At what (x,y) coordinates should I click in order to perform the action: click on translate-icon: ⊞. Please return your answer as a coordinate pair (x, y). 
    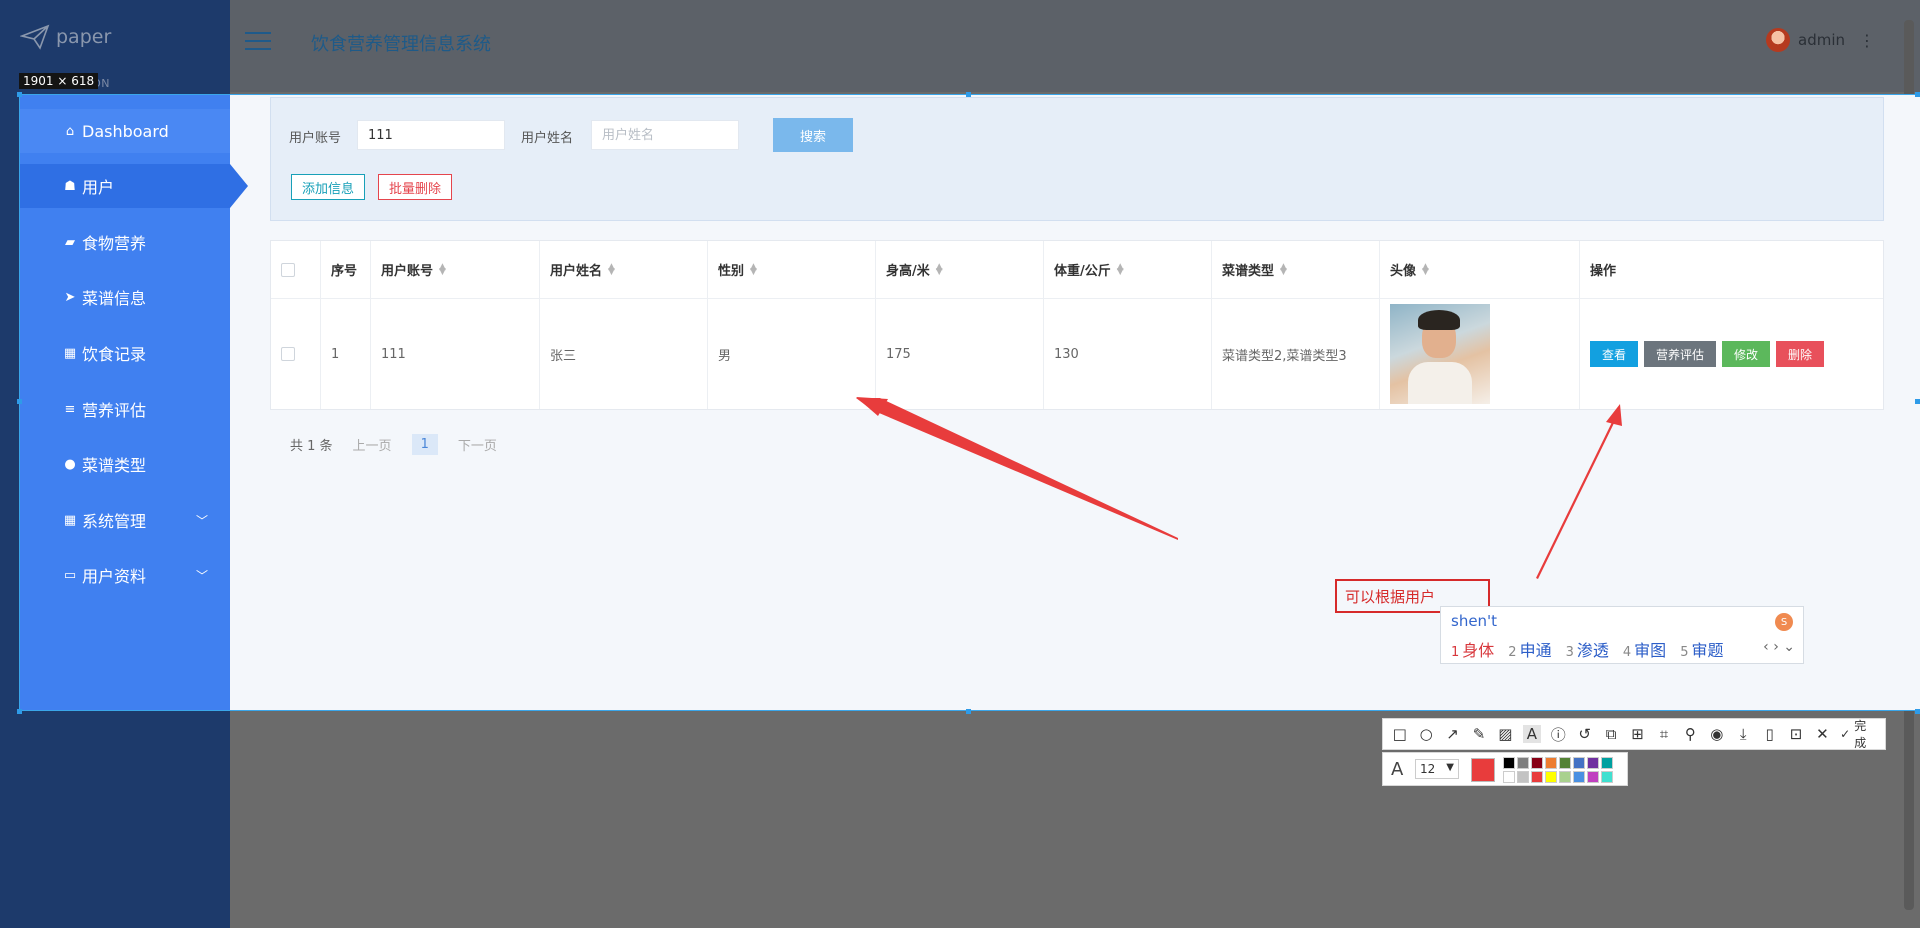
    Looking at the image, I should click on (1637, 734).